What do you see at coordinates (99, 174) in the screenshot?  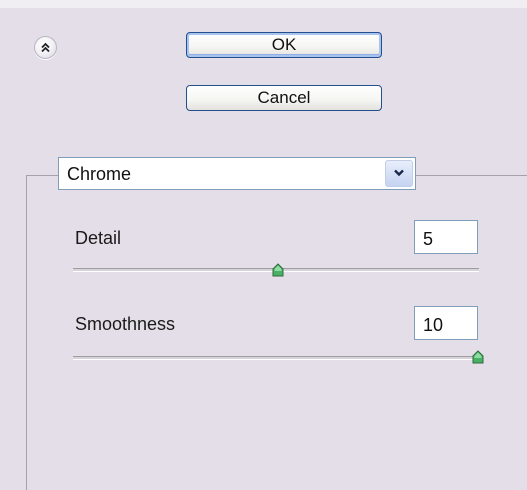 I see `filter-select-value: Chrome` at bounding box center [99, 174].